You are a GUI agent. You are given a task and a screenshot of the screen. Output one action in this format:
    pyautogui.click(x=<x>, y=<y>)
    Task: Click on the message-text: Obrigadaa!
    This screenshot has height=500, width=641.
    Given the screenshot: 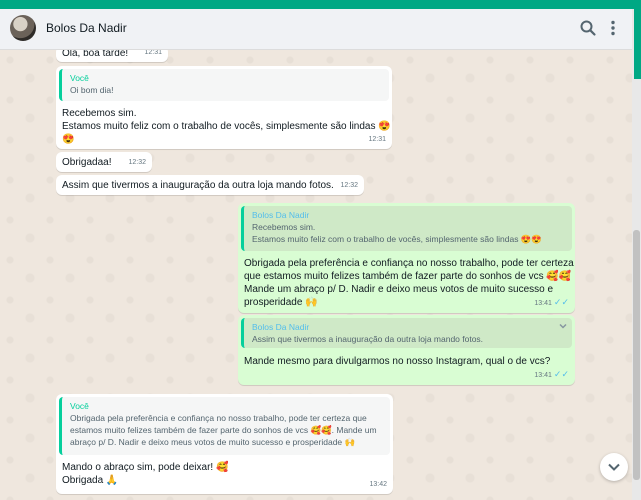 What is the action you would take?
    pyautogui.click(x=87, y=162)
    